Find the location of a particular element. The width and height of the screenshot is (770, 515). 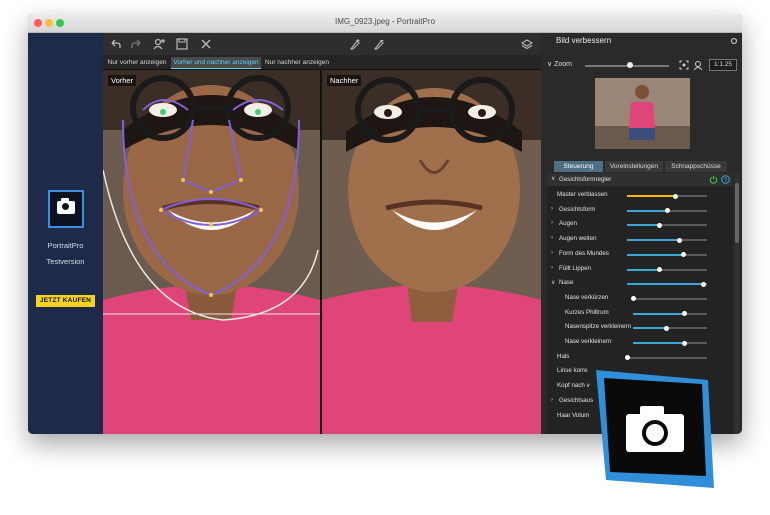

control-row: ∨ Nase is located at coordinates (640, 284).